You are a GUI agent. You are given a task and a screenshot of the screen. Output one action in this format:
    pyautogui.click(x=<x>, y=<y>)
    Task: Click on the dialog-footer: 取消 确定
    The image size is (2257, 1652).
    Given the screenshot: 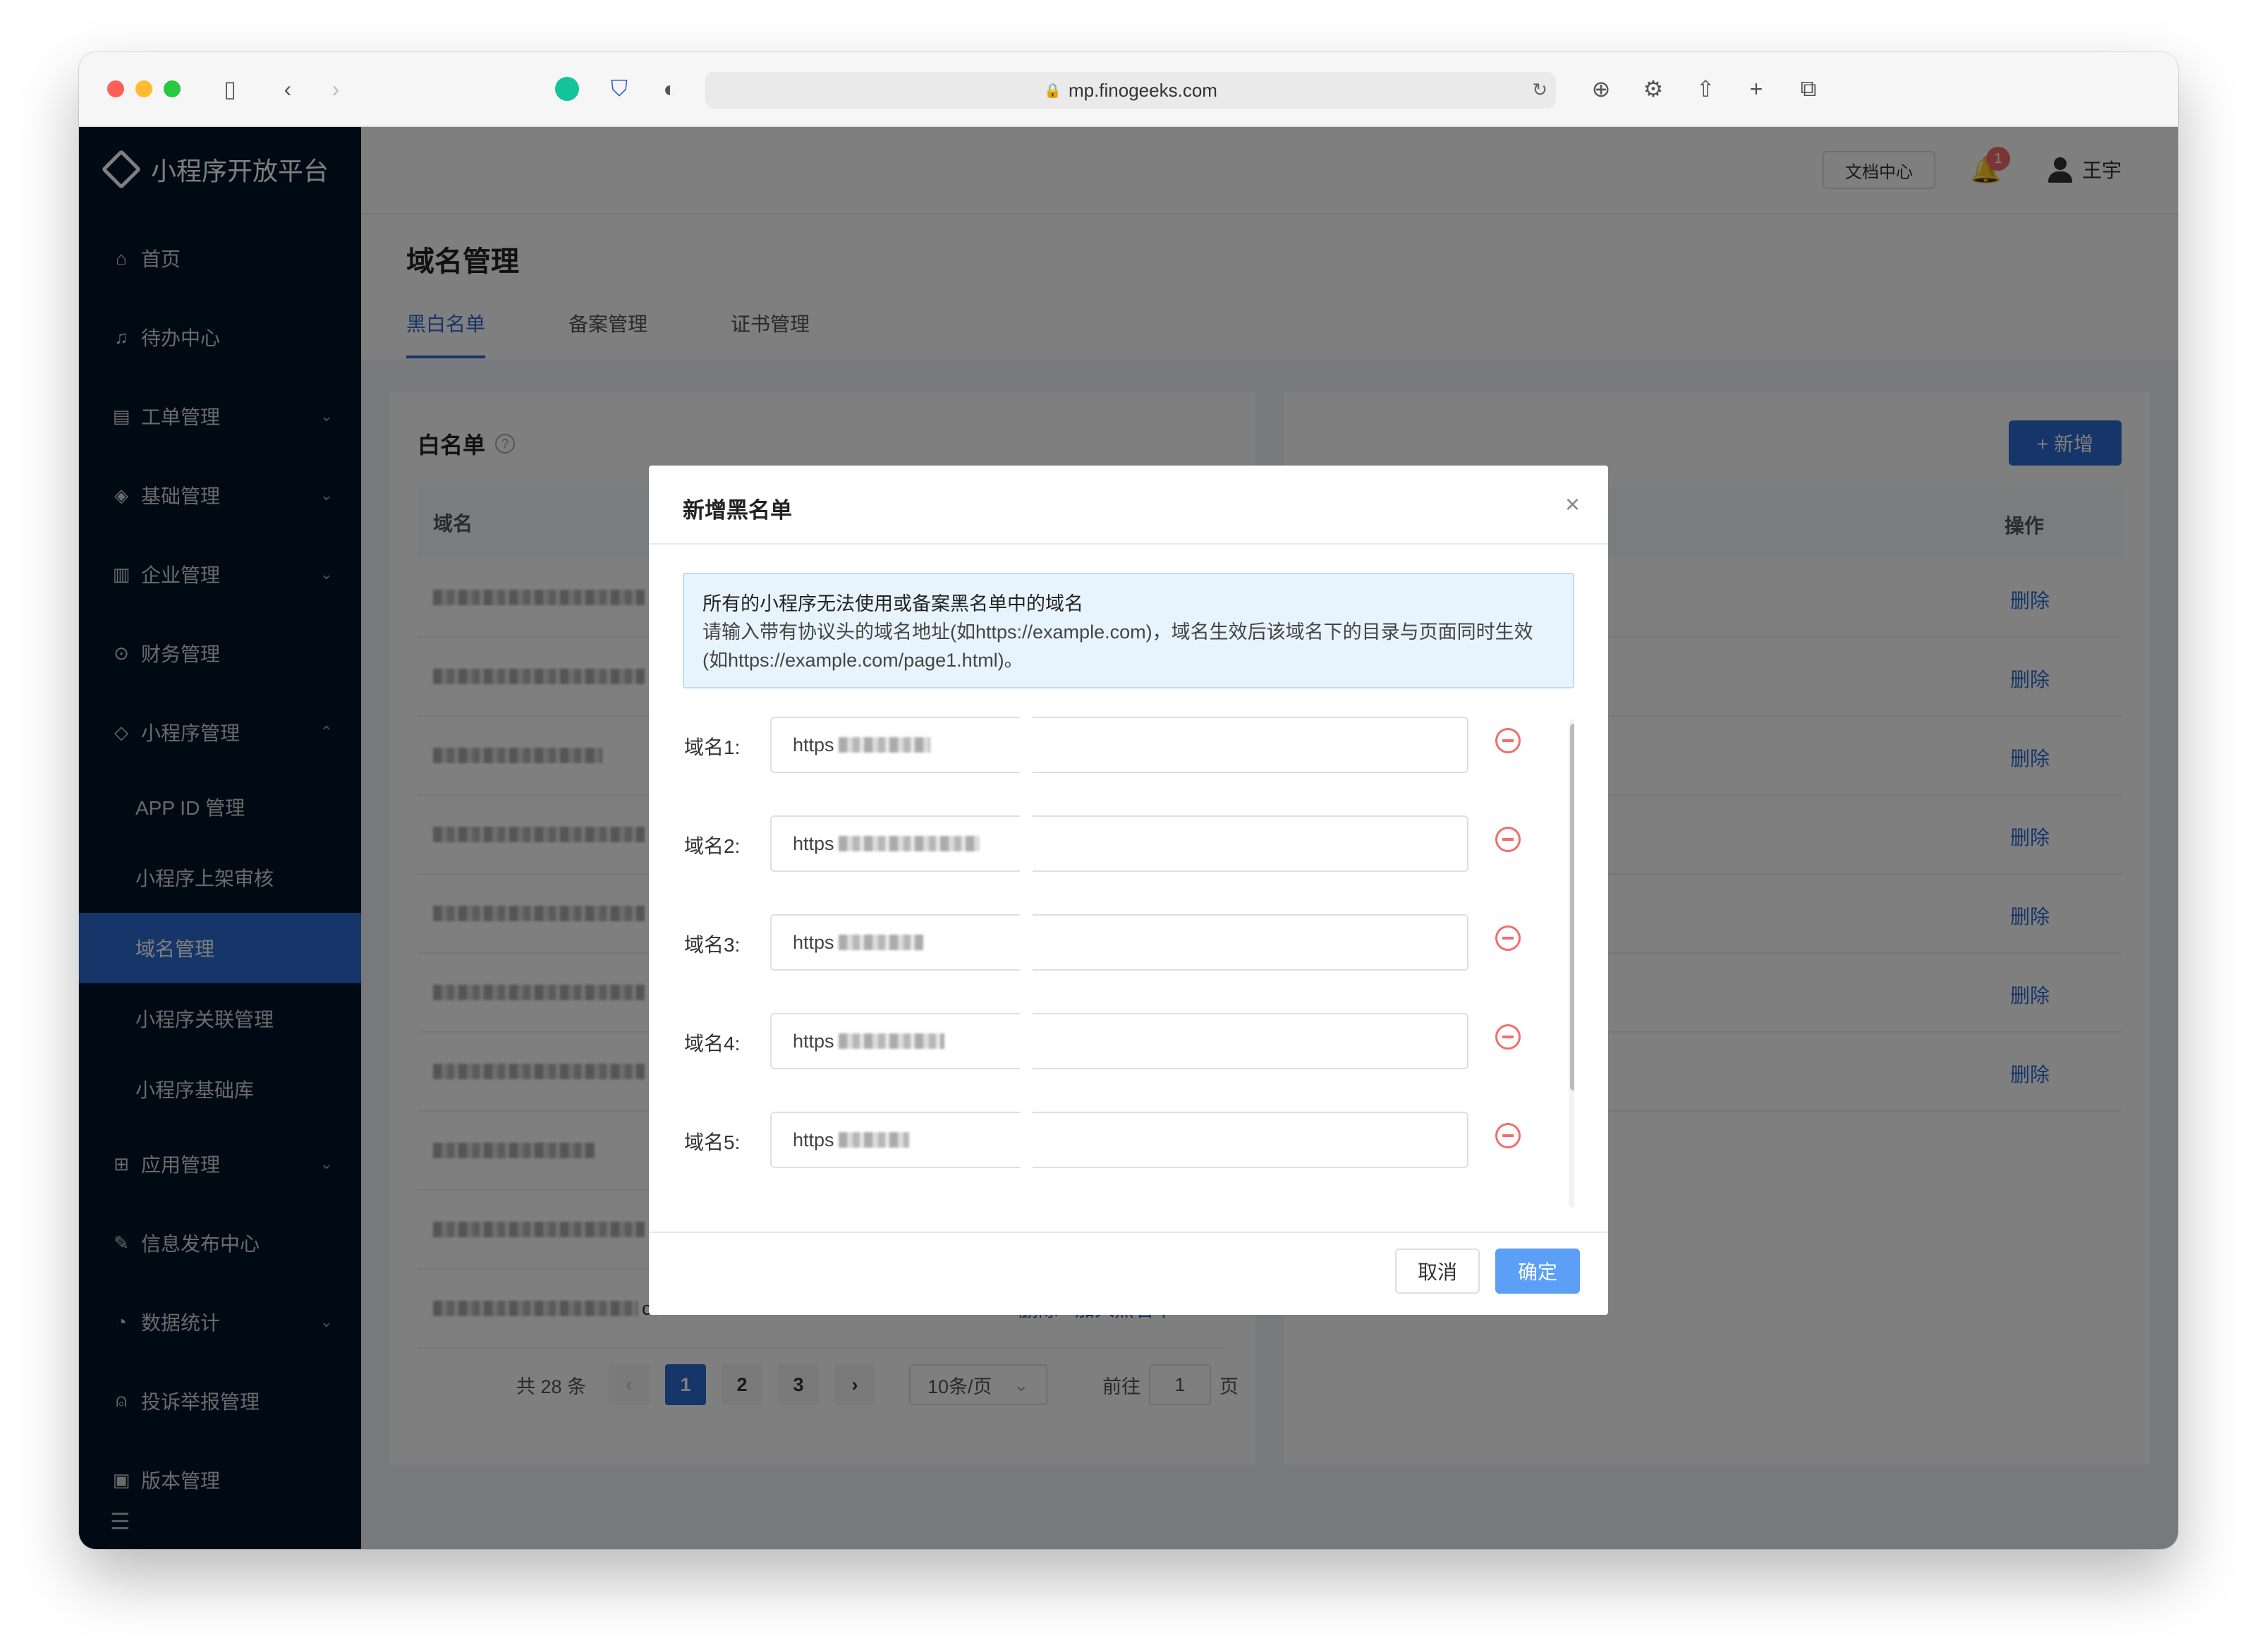 What is the action you would take?
    pyautogui.click(x=1128, y=1273)
    